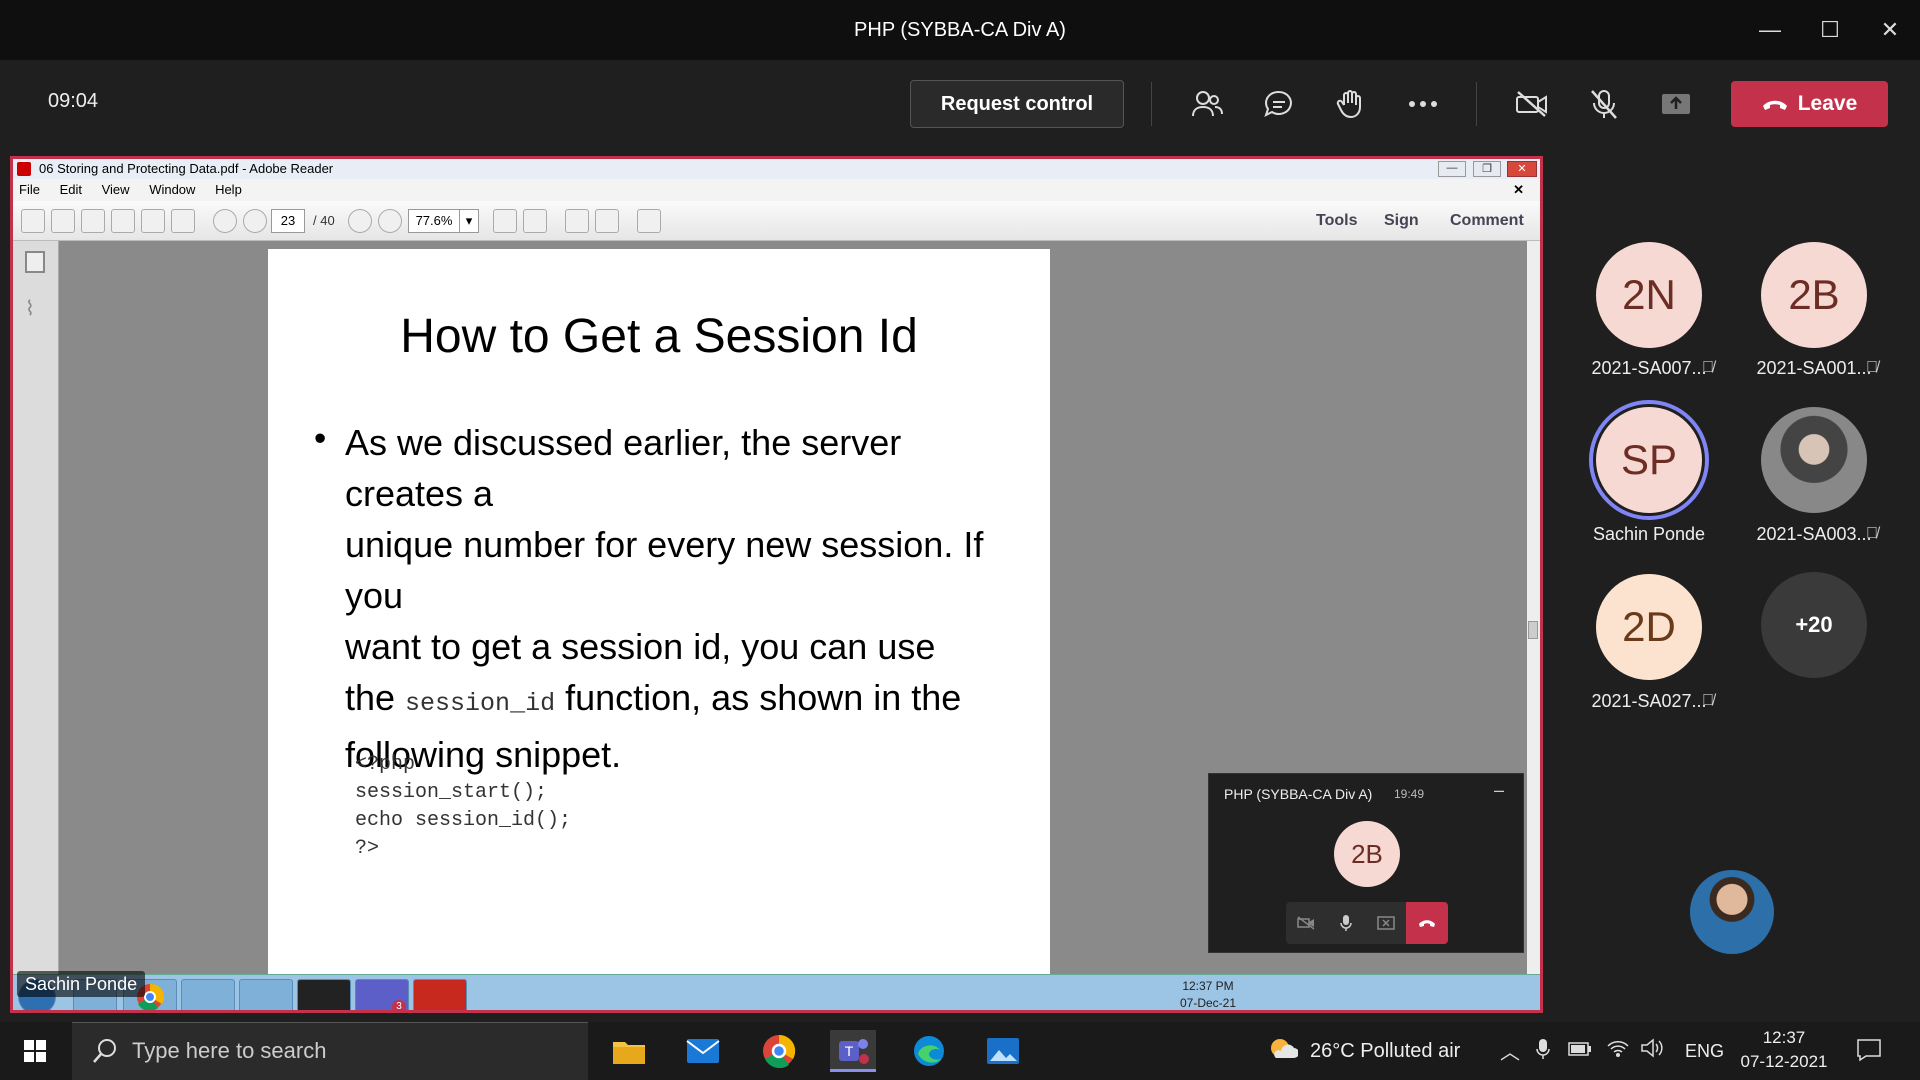 The image size is (1920, 1080). I want to click on mini-minimize-icon: –, so click(1499, 790).